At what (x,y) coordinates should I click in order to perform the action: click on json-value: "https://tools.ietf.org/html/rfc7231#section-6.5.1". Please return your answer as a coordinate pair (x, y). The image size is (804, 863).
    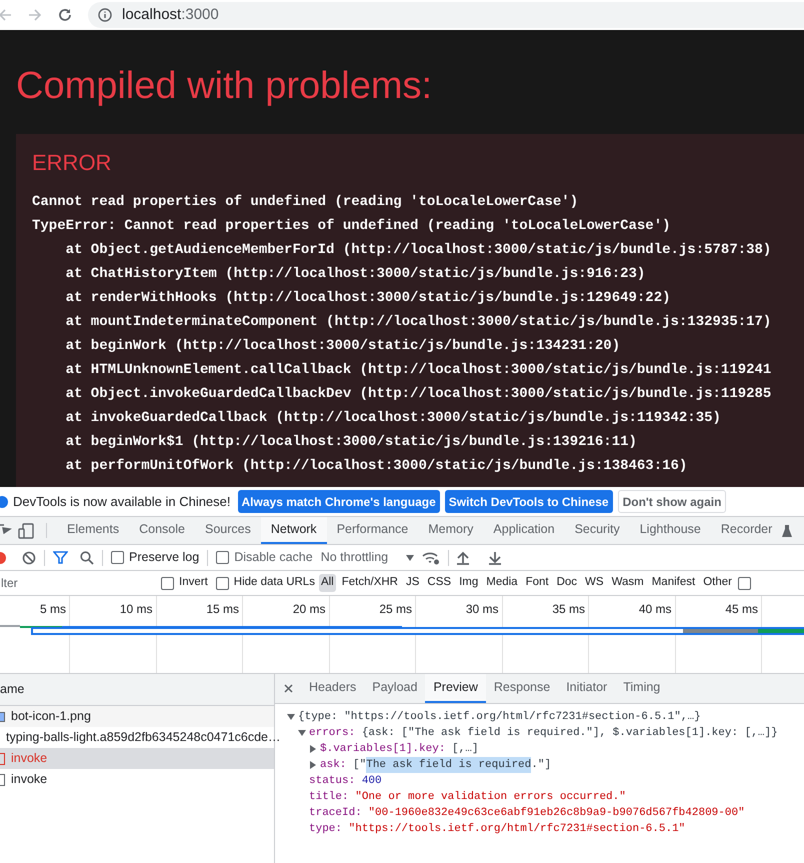
    Looking at the image, I should click on (517, 829).